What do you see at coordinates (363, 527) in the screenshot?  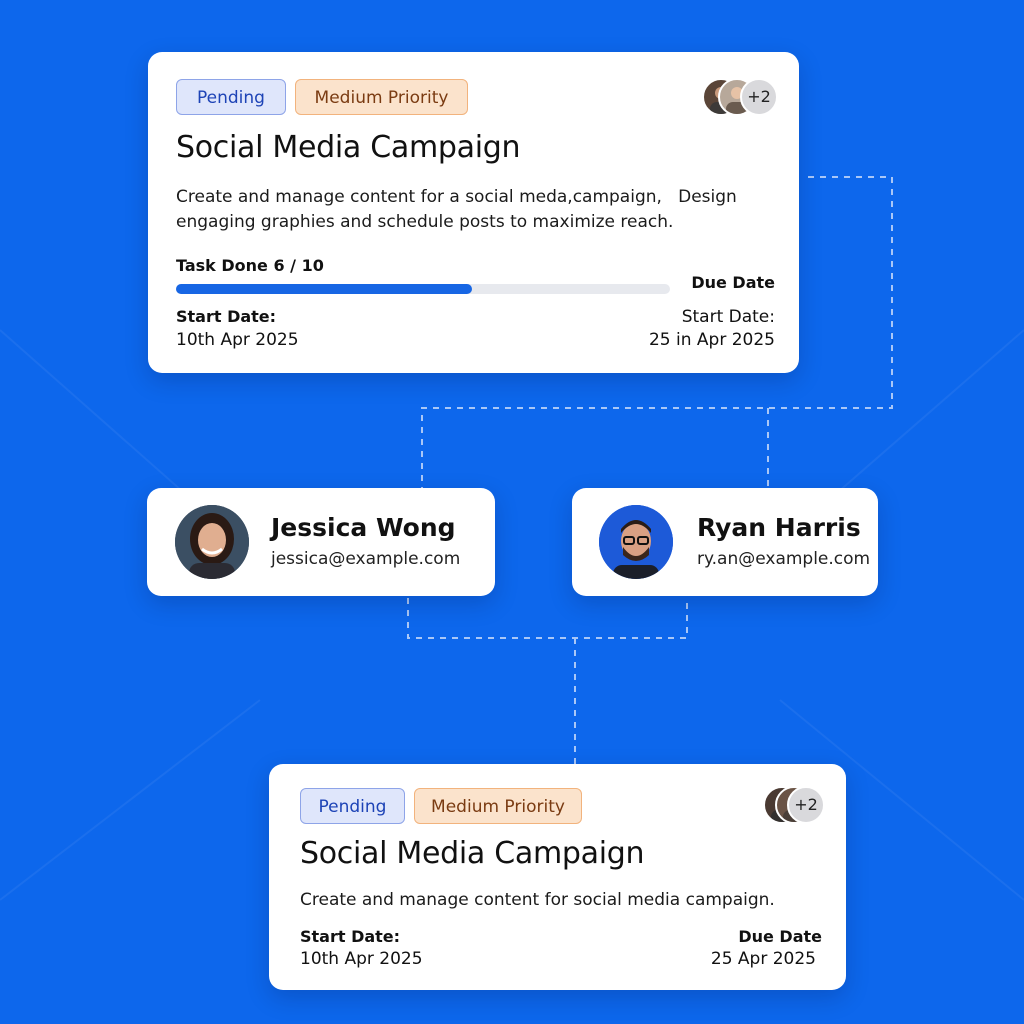 I see `person-name: Jessica Wong` at bounding box center [363, 527].